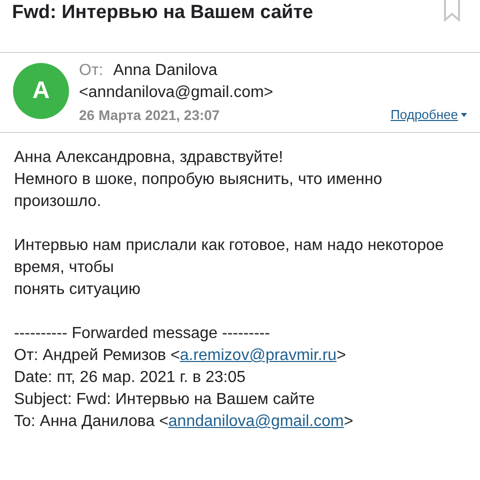 This screenshot has height=480, width=480. What do you see at coordinates (258, 355) in the screenshot?
I see `email-link: a.remizov@pravmir.ru` at bounding box center [258, 355].